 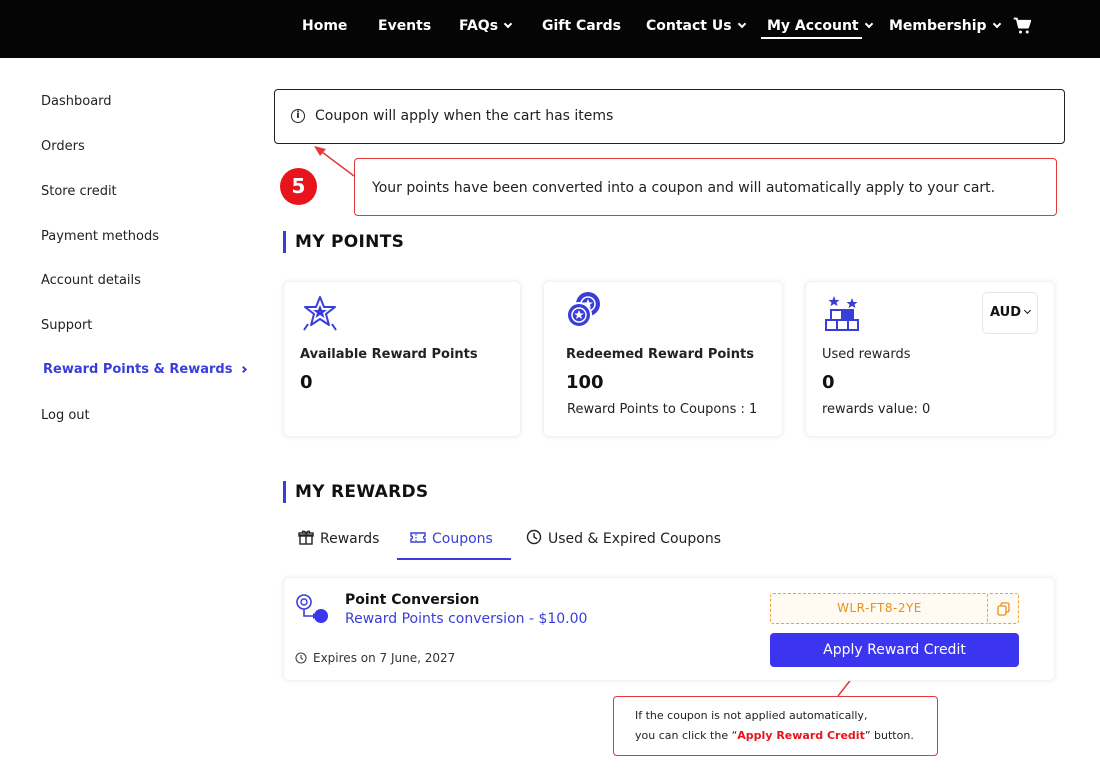 What do you see at coordinates (320, 313) in the screenshot?
I see `star-badge-icon` at bounding box center [320, 313].